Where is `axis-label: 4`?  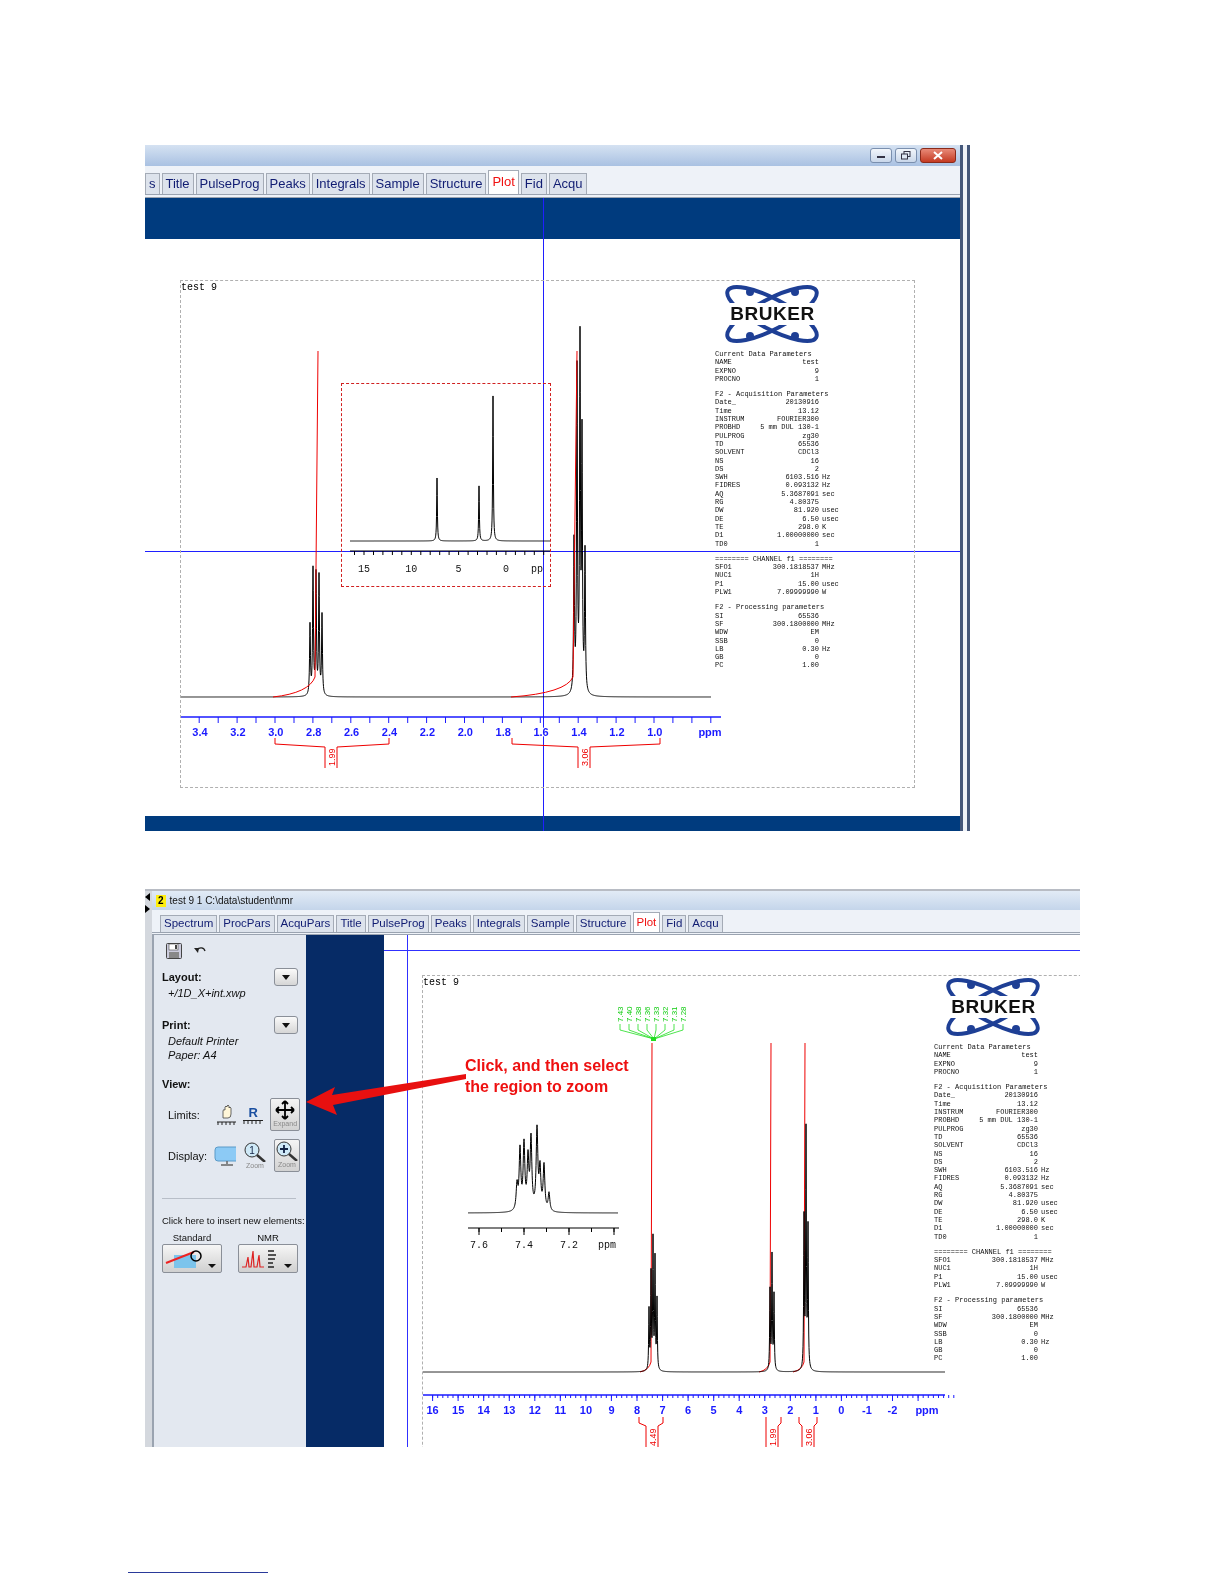
axis-label: 4 is located at coordinates (739, 1410).